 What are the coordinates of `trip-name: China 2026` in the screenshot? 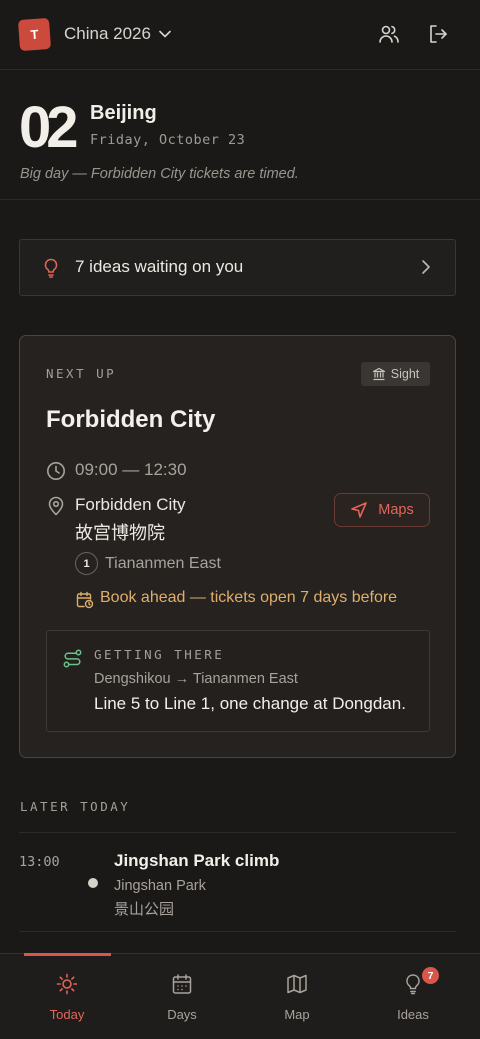 It's located at (107, 33).